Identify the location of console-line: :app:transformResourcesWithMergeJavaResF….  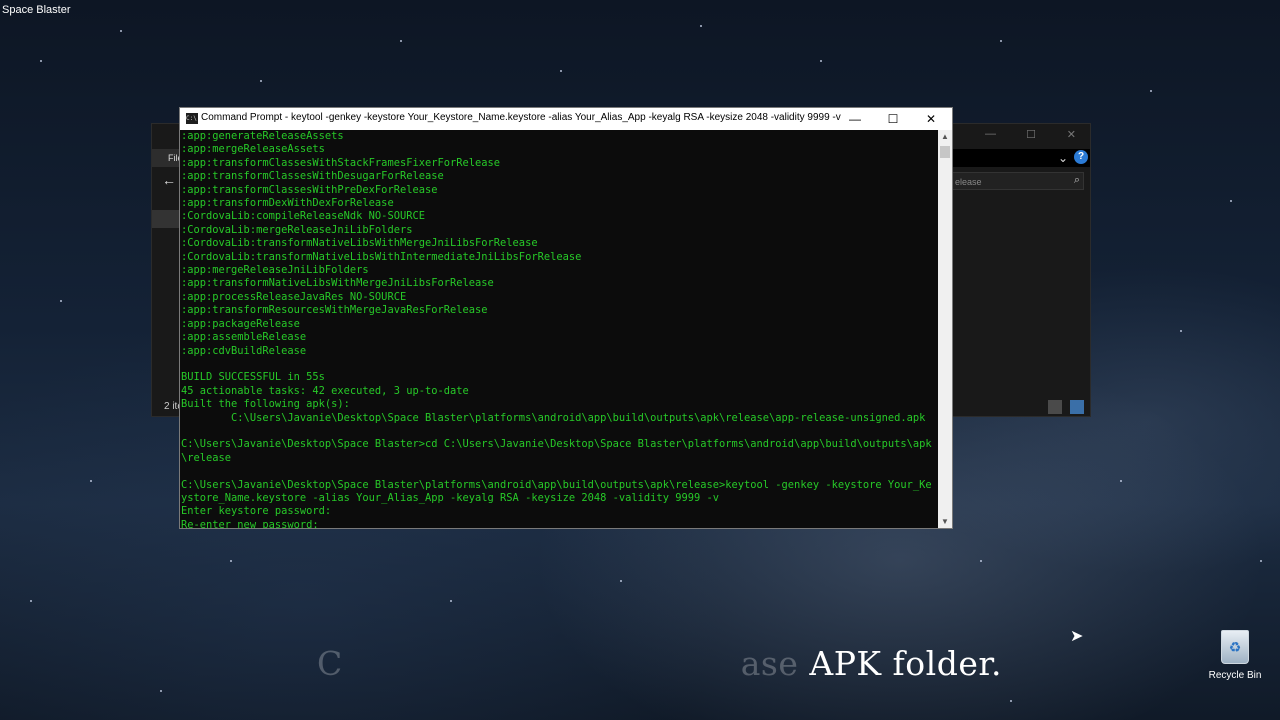
(334, 310).